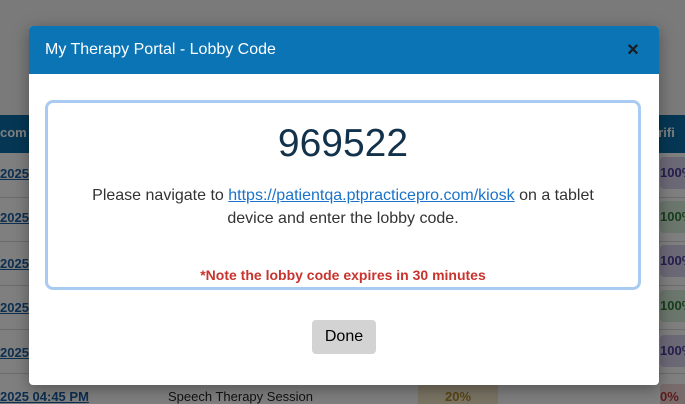  I want to click on close-icon: ×, so click(633, 50).